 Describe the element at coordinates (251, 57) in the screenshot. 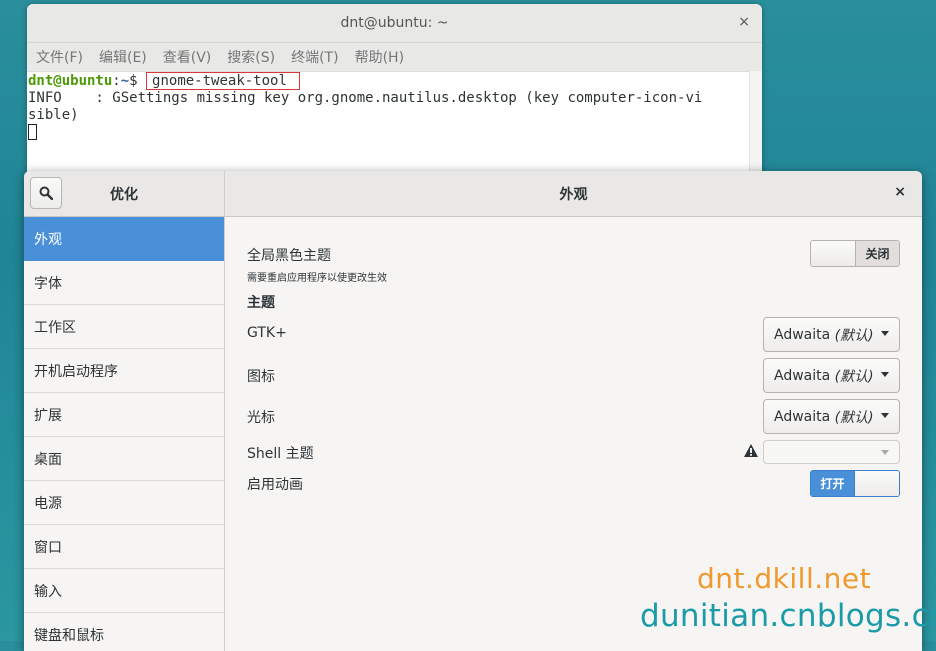

I see `menu-search: 搜索(S)` at that location.